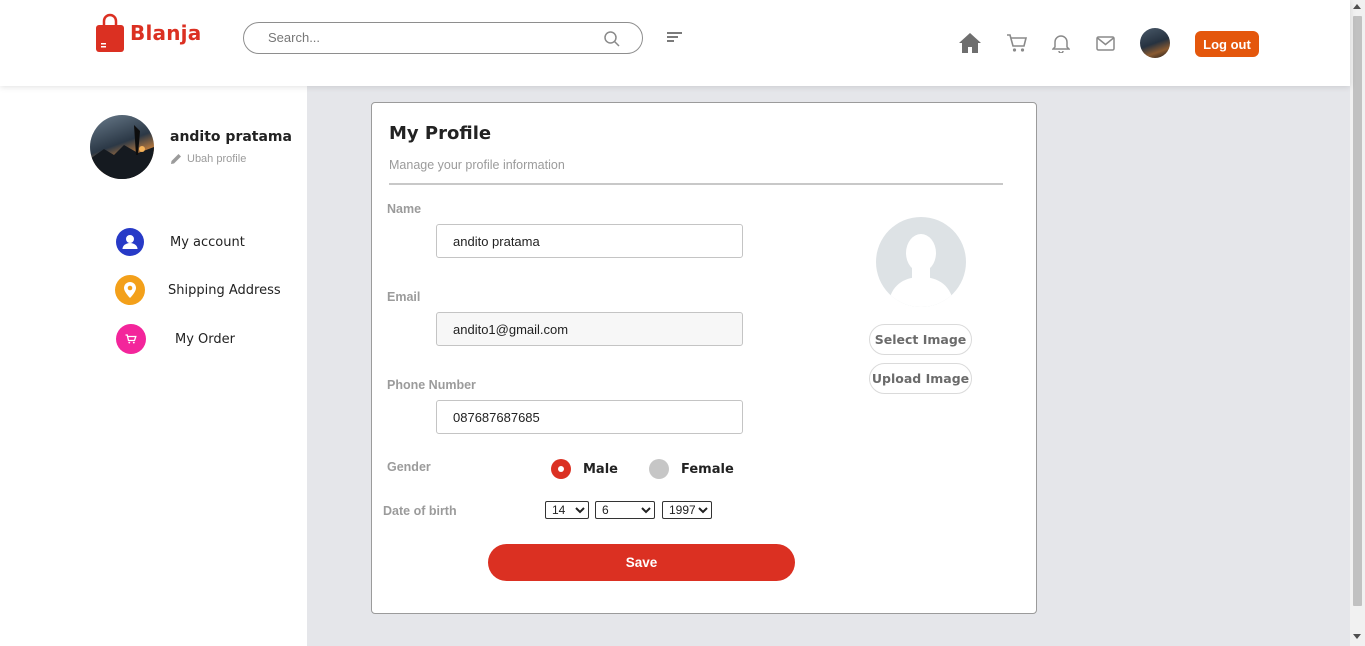 Image resolution: width=1365 pixels, height=646 pixels. Describe the element at coordinates (589, 241) in the screenshot. I see `name-field` at that location.